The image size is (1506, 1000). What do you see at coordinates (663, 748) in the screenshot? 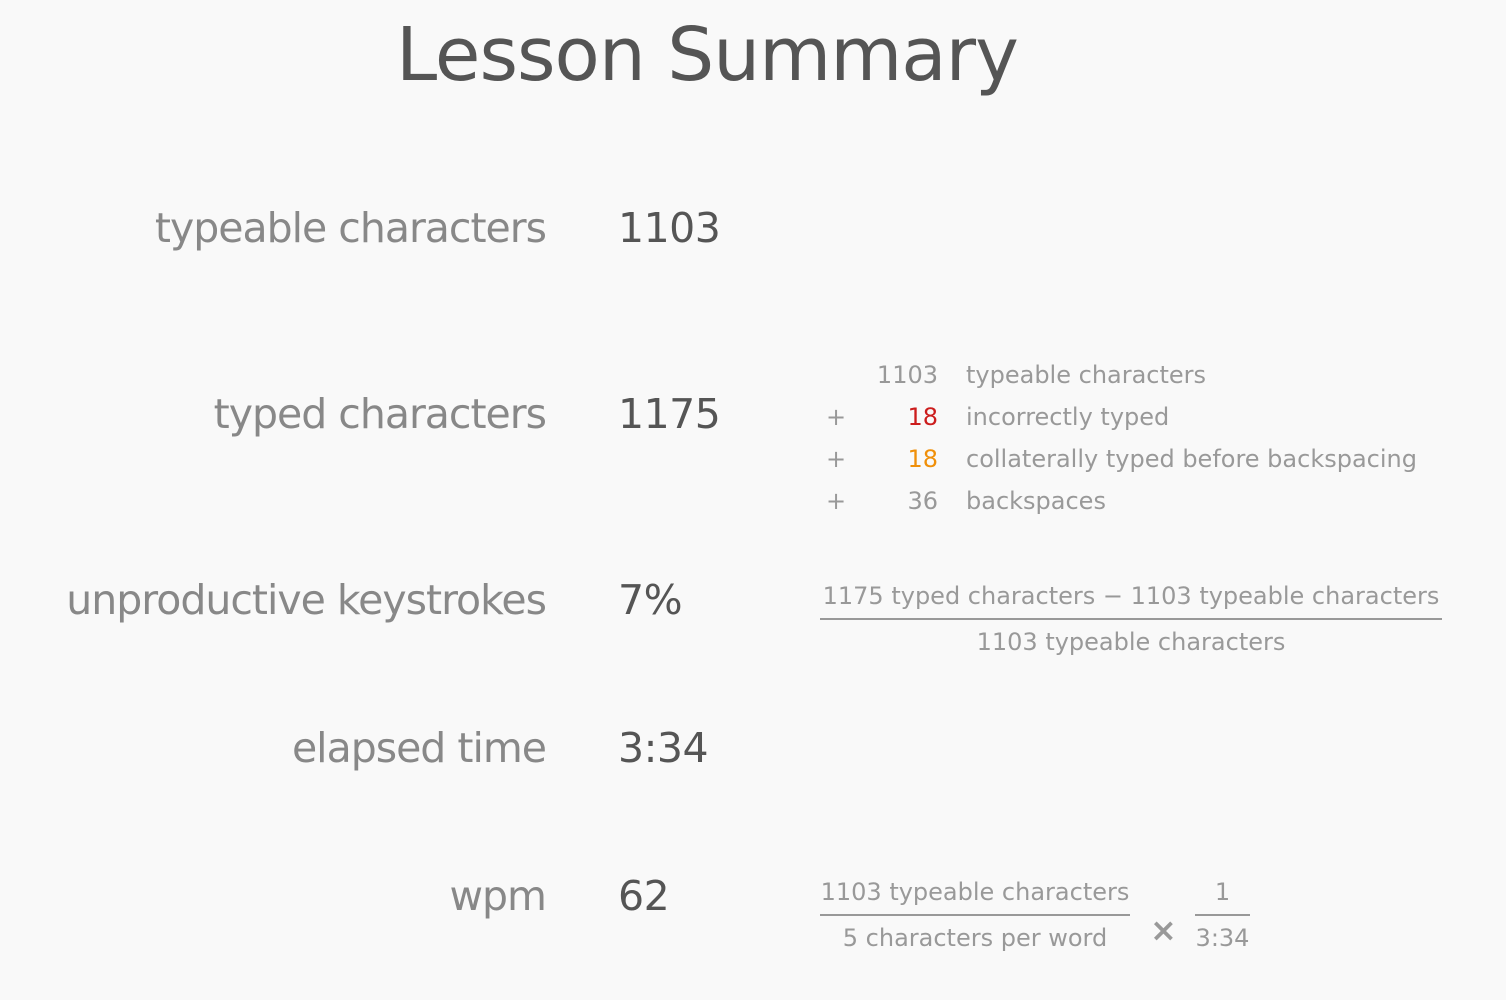
I see `elapsed-time-value: 3:34` at bounding box center [663, 748].